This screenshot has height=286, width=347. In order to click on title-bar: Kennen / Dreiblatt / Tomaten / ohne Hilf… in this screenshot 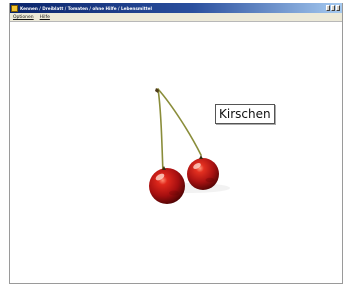, I will do `click(176, 8)`.